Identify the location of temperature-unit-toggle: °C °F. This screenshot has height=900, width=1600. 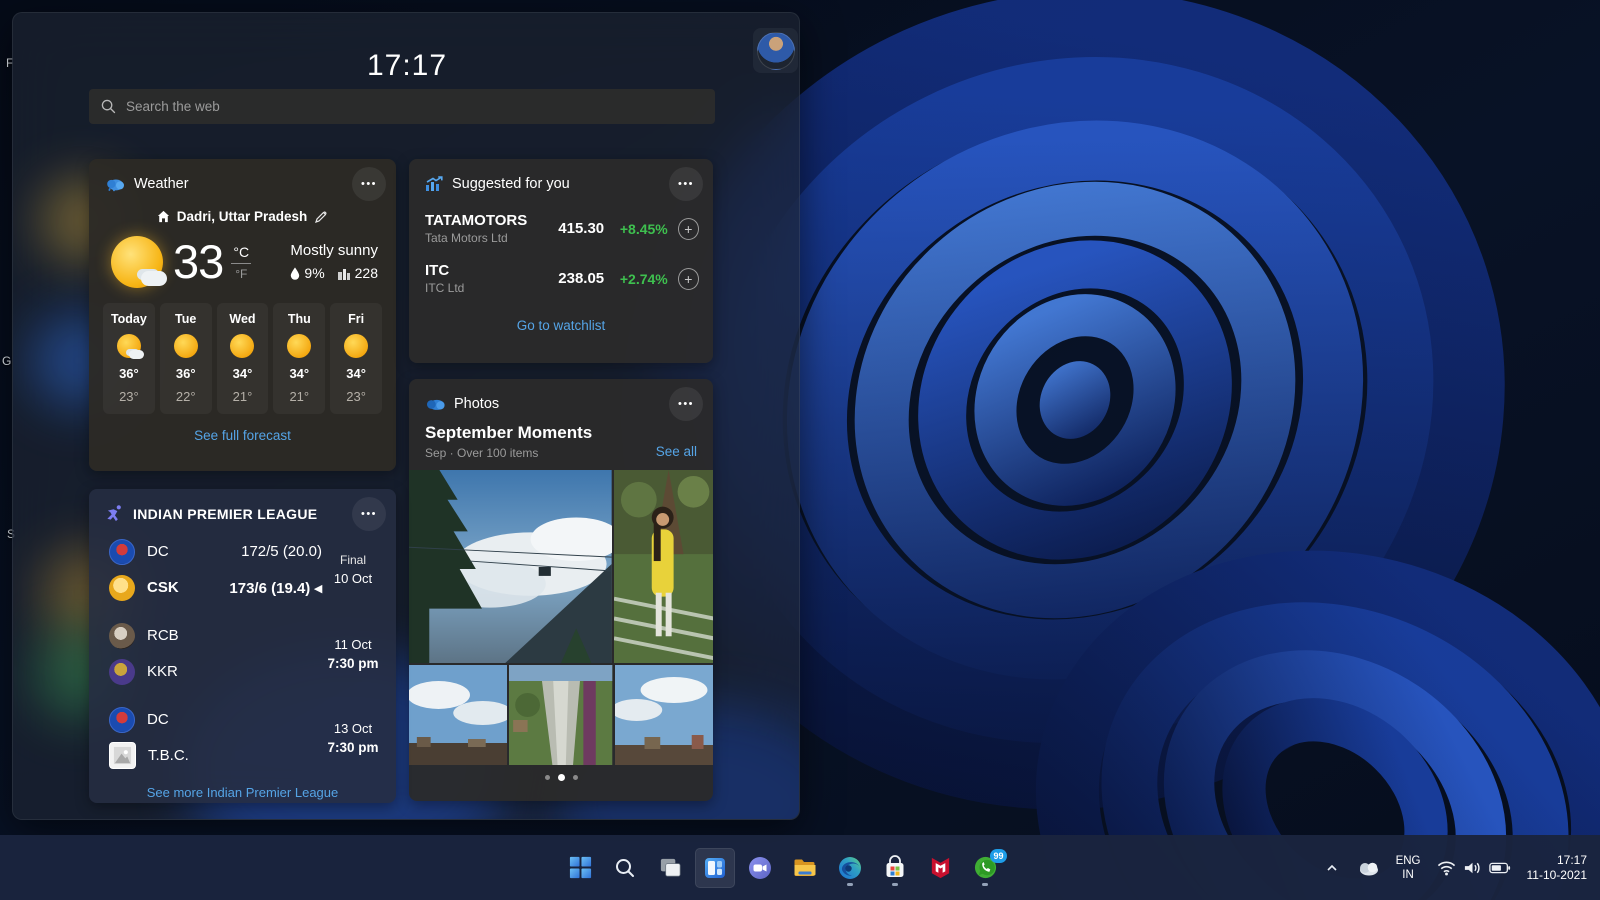
(241, 262).